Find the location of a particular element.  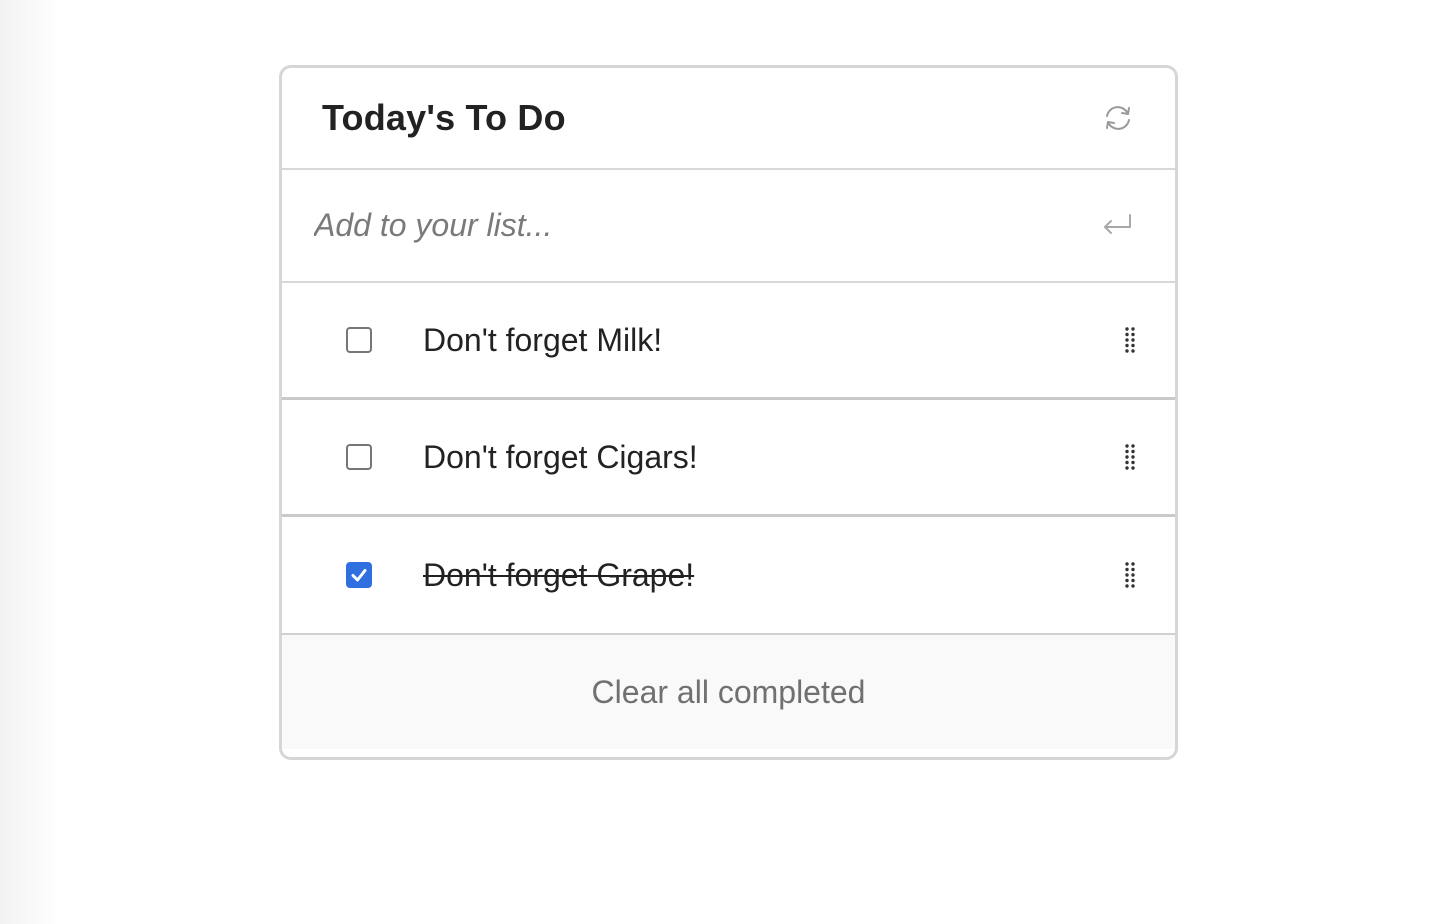

clear-completed-button: Clear all completed is located at coordinates (729, 692).